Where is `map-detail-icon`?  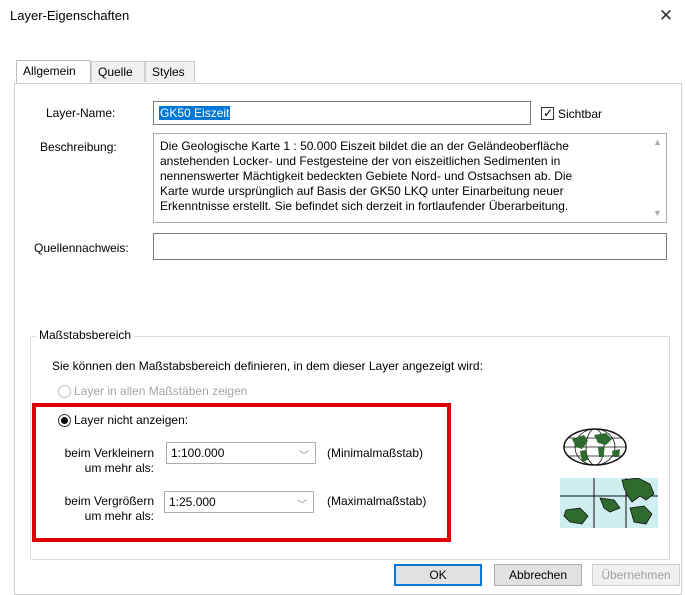
map-detail-icon is located at coordinates (609, 504).